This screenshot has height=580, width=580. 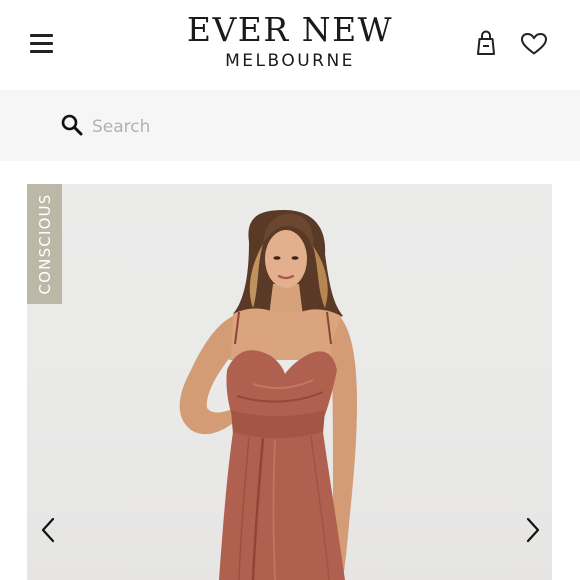 I want to click on badge-label: CONSCIOUS, so click(x=44, y=244).